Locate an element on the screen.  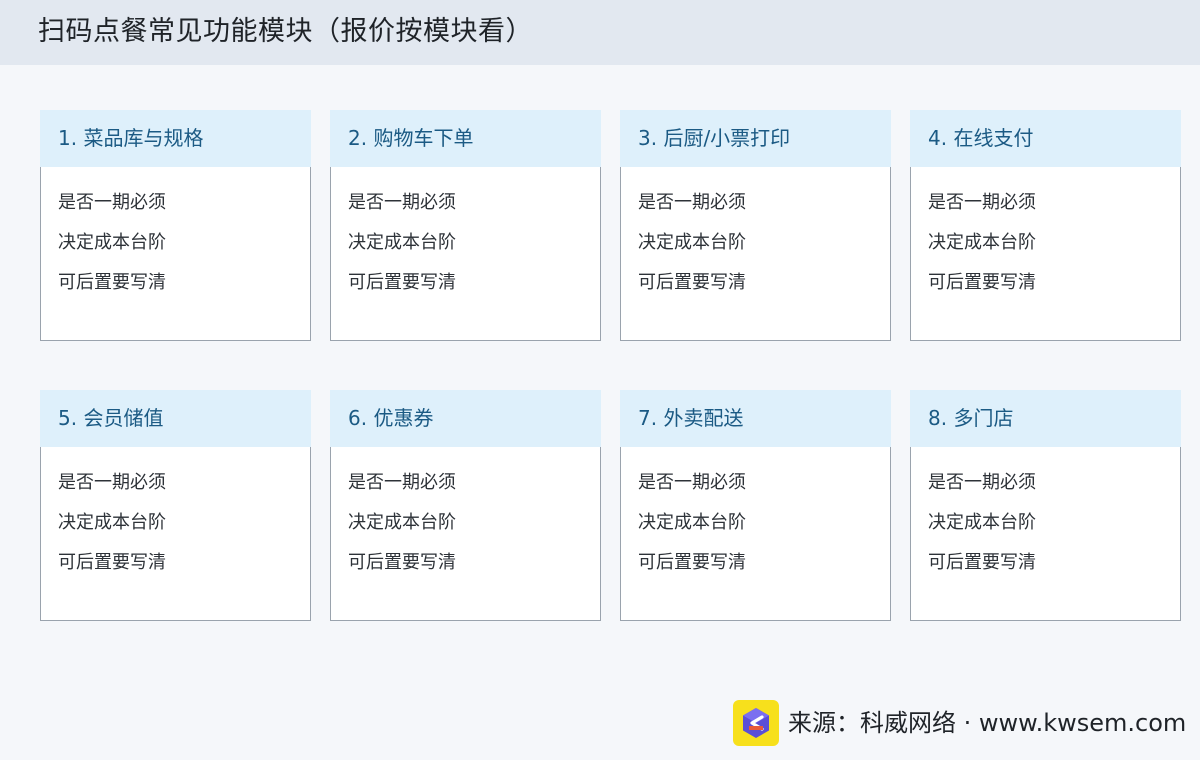
module-title: 3. 后厨/小票打印 is located at coordinates (714, 138).